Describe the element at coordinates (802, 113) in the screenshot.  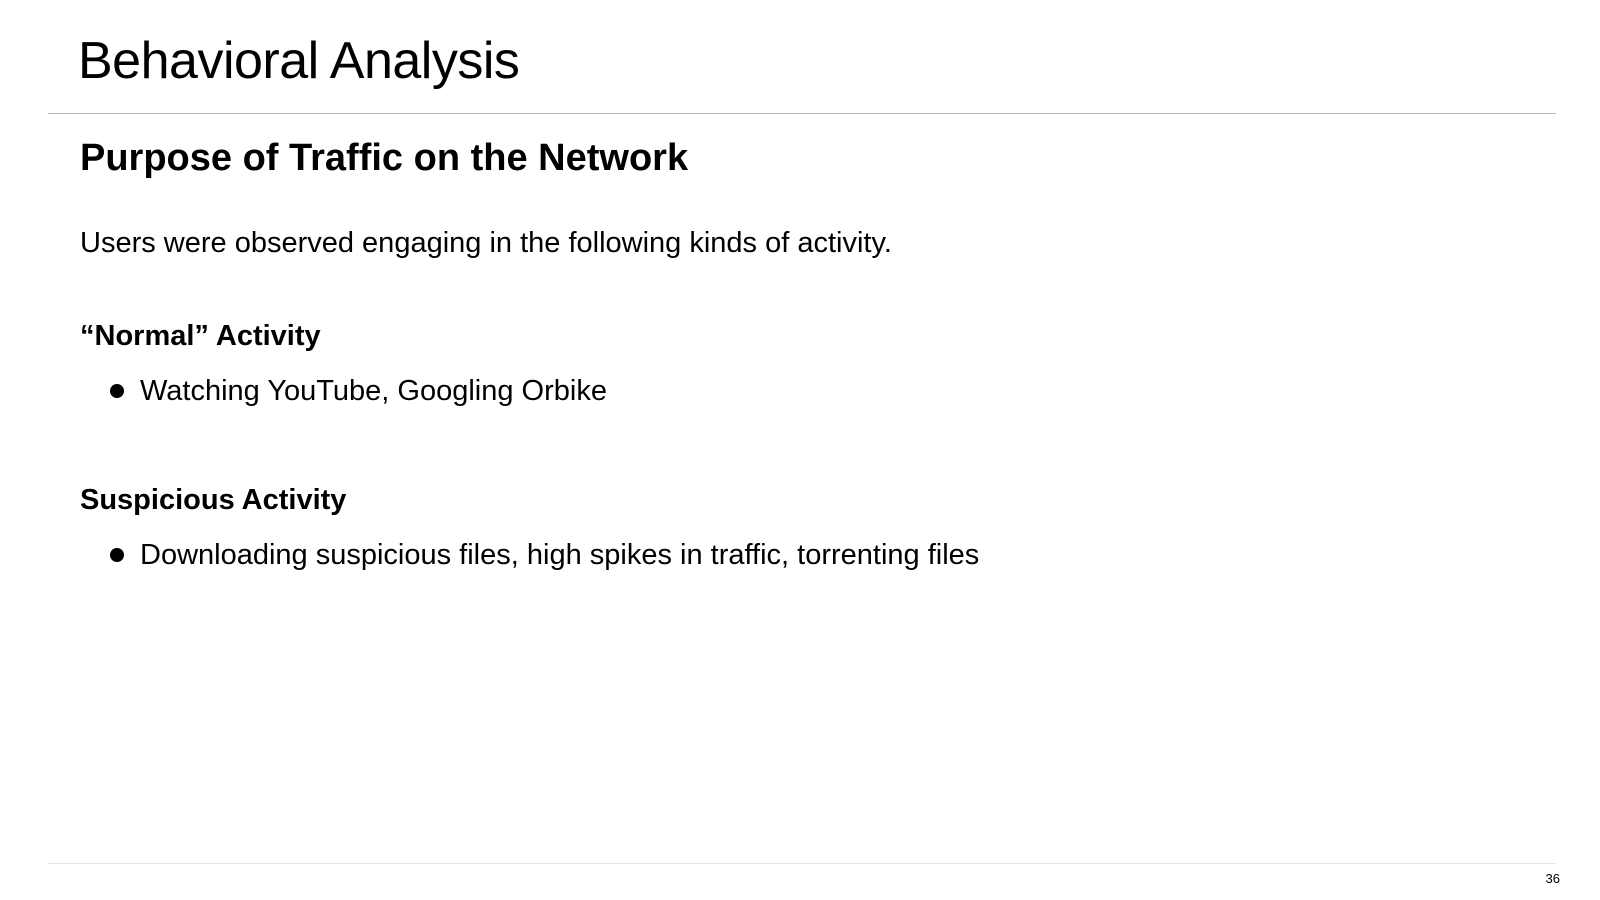
I see `title-divider` at that location.